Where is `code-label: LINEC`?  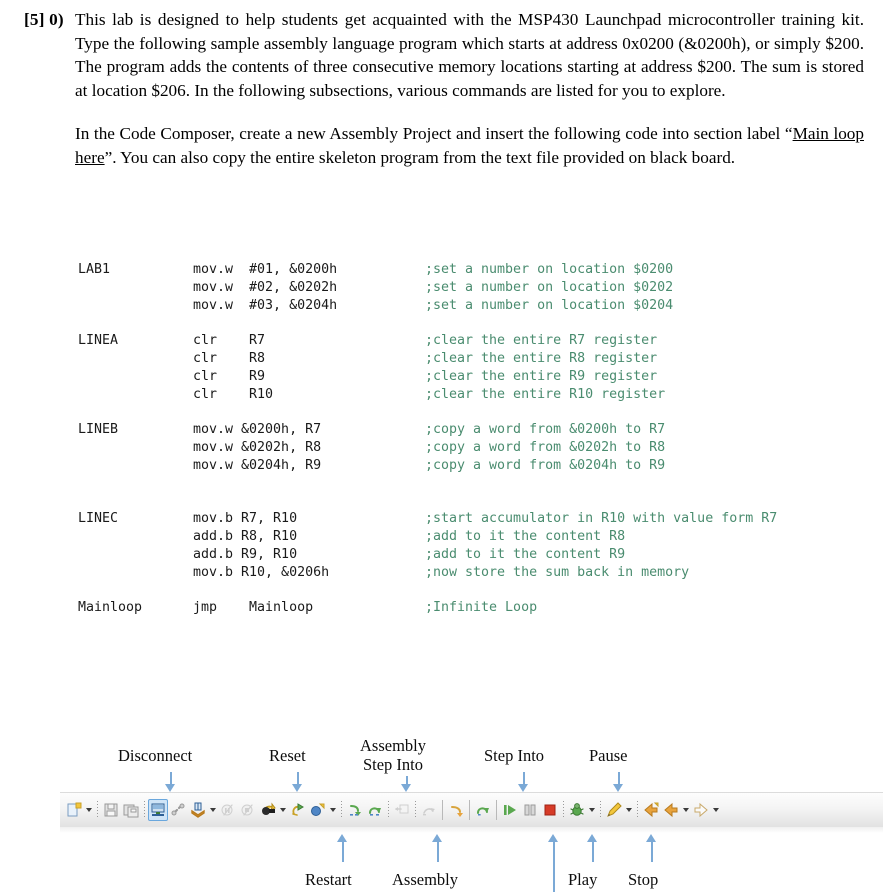
code-label: LINEC is located at coordinates (98, 519).